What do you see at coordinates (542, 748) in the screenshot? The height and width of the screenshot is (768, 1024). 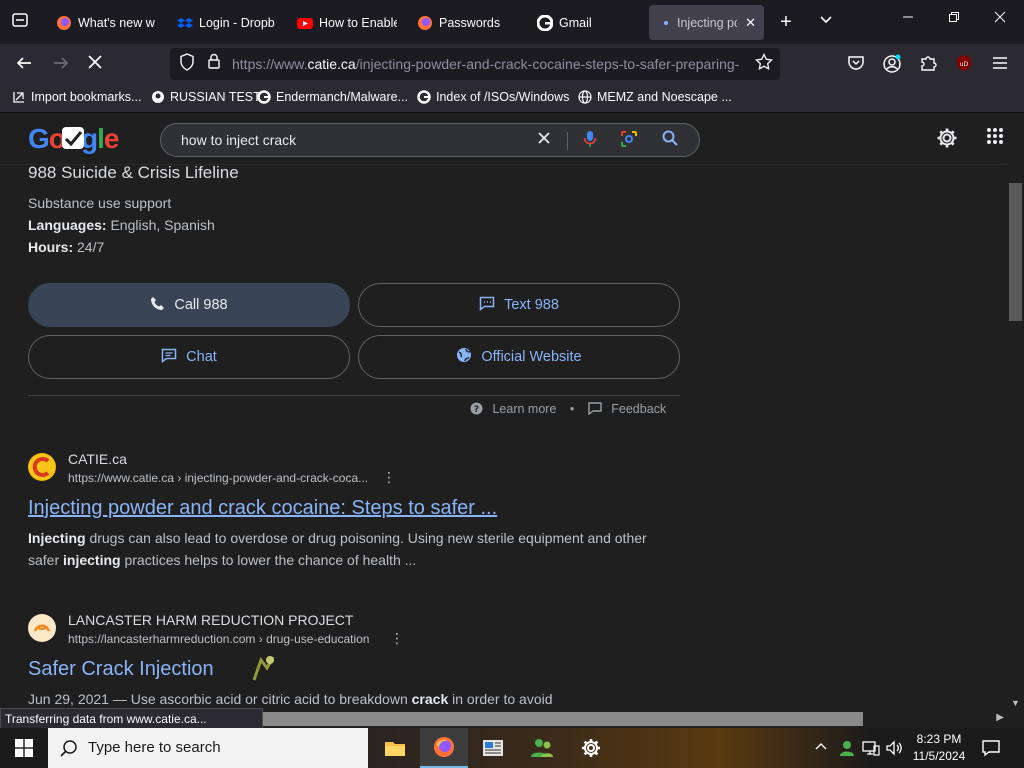 I see `people-app-icon` at bounding box center [542, 748].